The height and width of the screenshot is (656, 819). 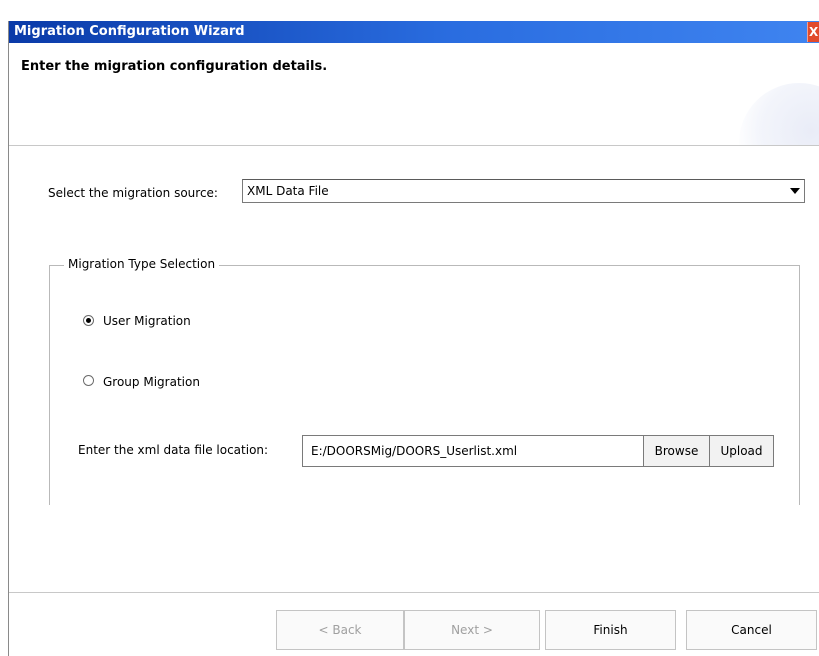 What do you see at coordinates (173, 450) in the screenshot?
I see `file-location-label: Enter the xml data file location:` at bounding box center [173, 450].